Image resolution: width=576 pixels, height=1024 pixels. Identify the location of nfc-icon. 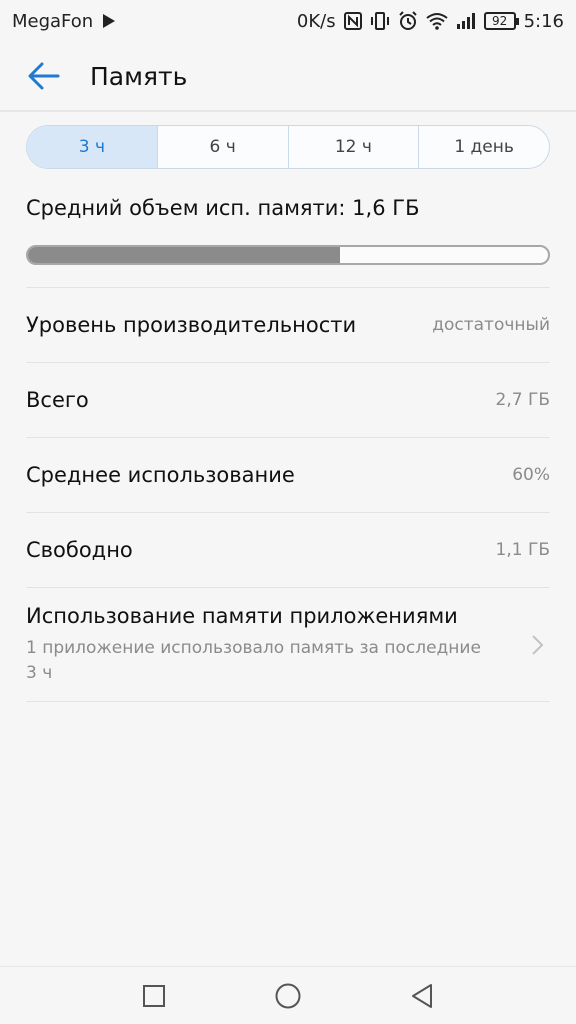
(352, 21).